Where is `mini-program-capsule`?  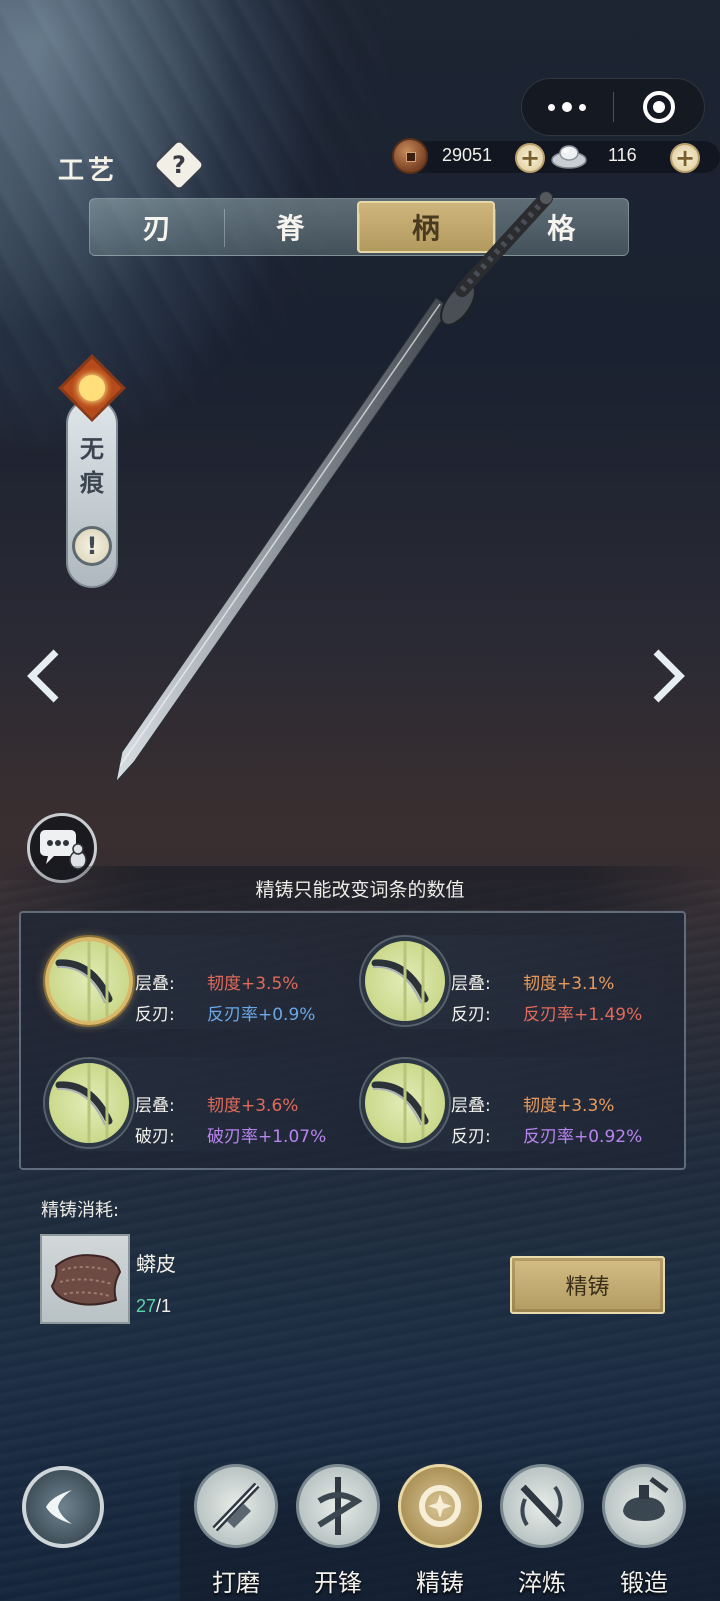 mini-program-capsule is located at coordinates (613, 107).